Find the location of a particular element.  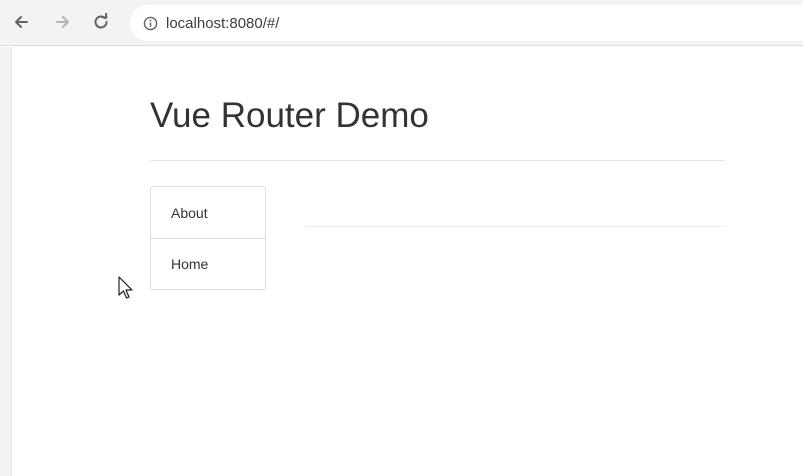

reload-icon is located at coordinates (101, 22).